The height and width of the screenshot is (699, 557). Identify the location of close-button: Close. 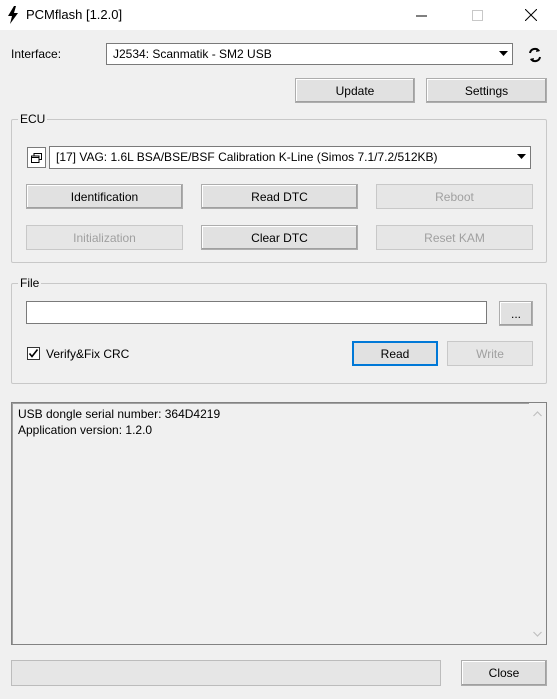
(504, 673).